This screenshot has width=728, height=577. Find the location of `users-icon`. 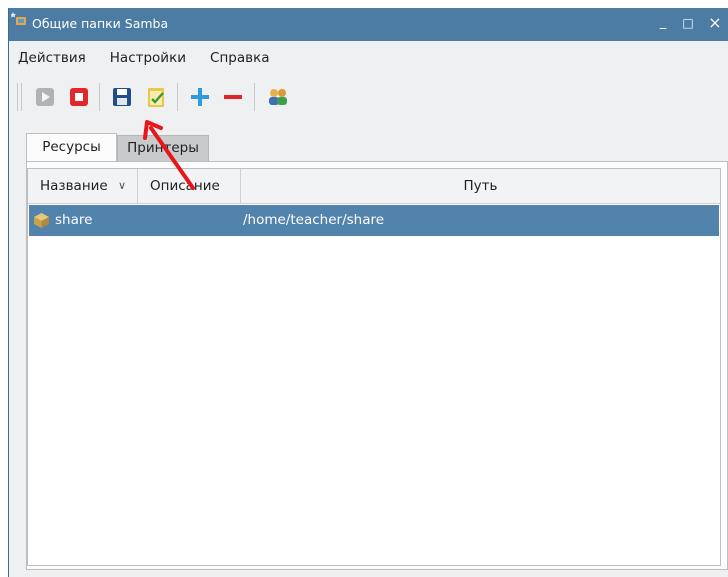

users-icon is located at coordinates (278, 97).